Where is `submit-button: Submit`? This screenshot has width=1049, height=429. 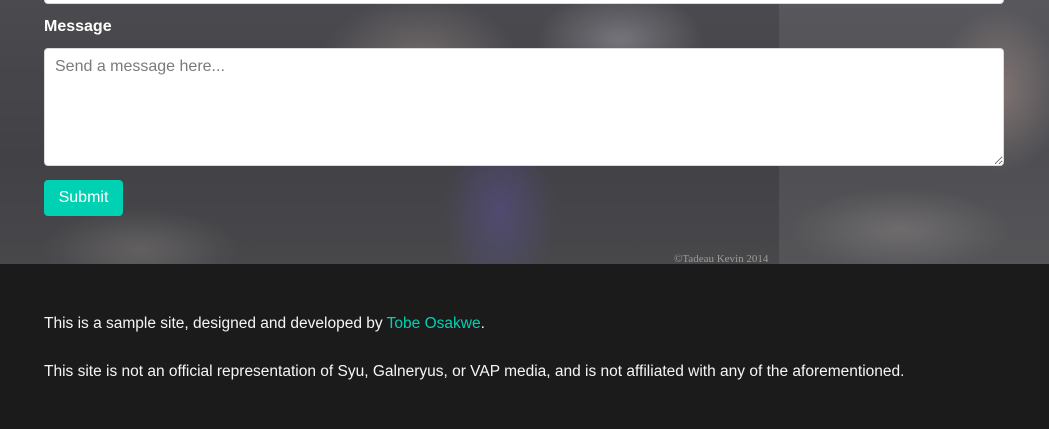 submit-button: Submit is located at coordinates (83, 198).